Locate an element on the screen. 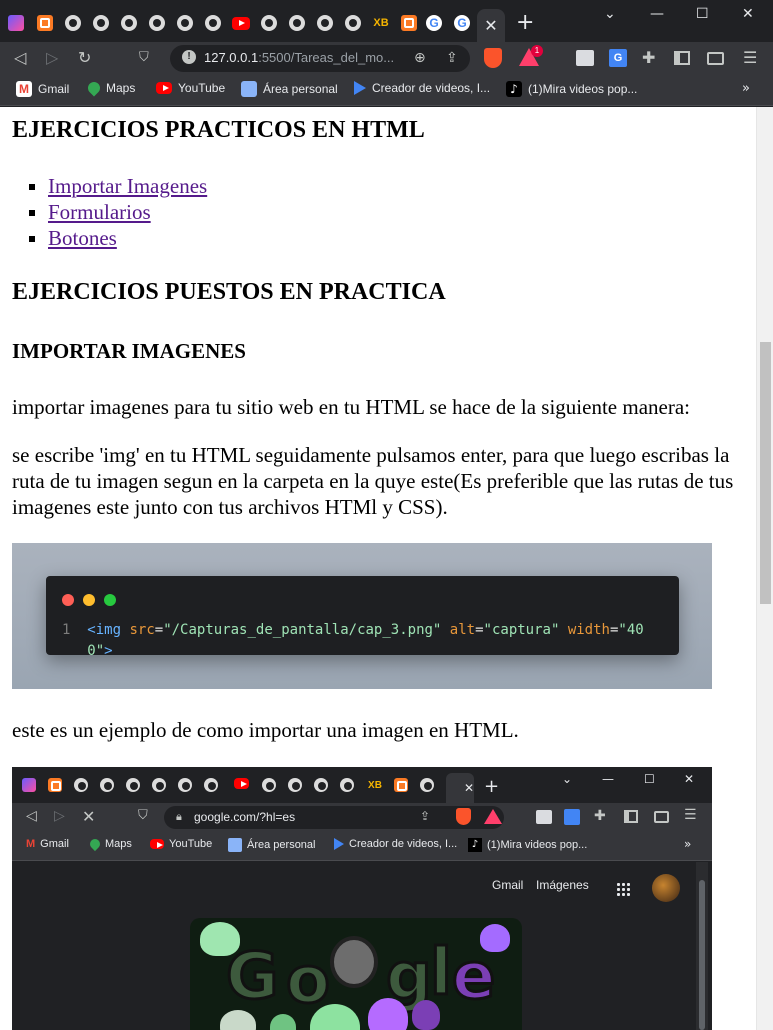  info-icon: ! is located at coordinates (189, 57).